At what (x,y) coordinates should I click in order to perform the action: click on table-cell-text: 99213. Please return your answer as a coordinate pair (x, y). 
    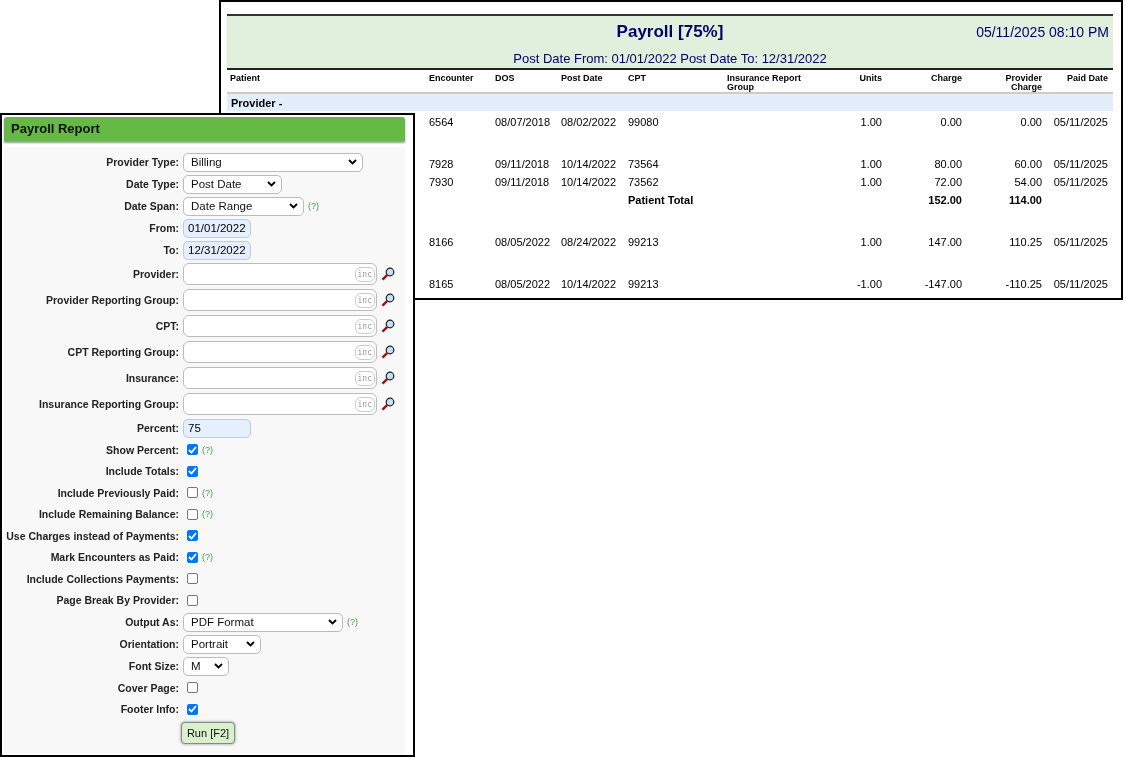
    Looking at the image, I should click on (643, 284).